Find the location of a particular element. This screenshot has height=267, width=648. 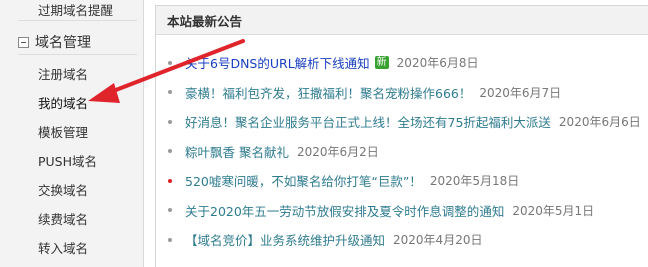

list-item: 关于6号DNS的URL解析下线通知 新 2020年6月8日 is located at coordinates (408, 63).